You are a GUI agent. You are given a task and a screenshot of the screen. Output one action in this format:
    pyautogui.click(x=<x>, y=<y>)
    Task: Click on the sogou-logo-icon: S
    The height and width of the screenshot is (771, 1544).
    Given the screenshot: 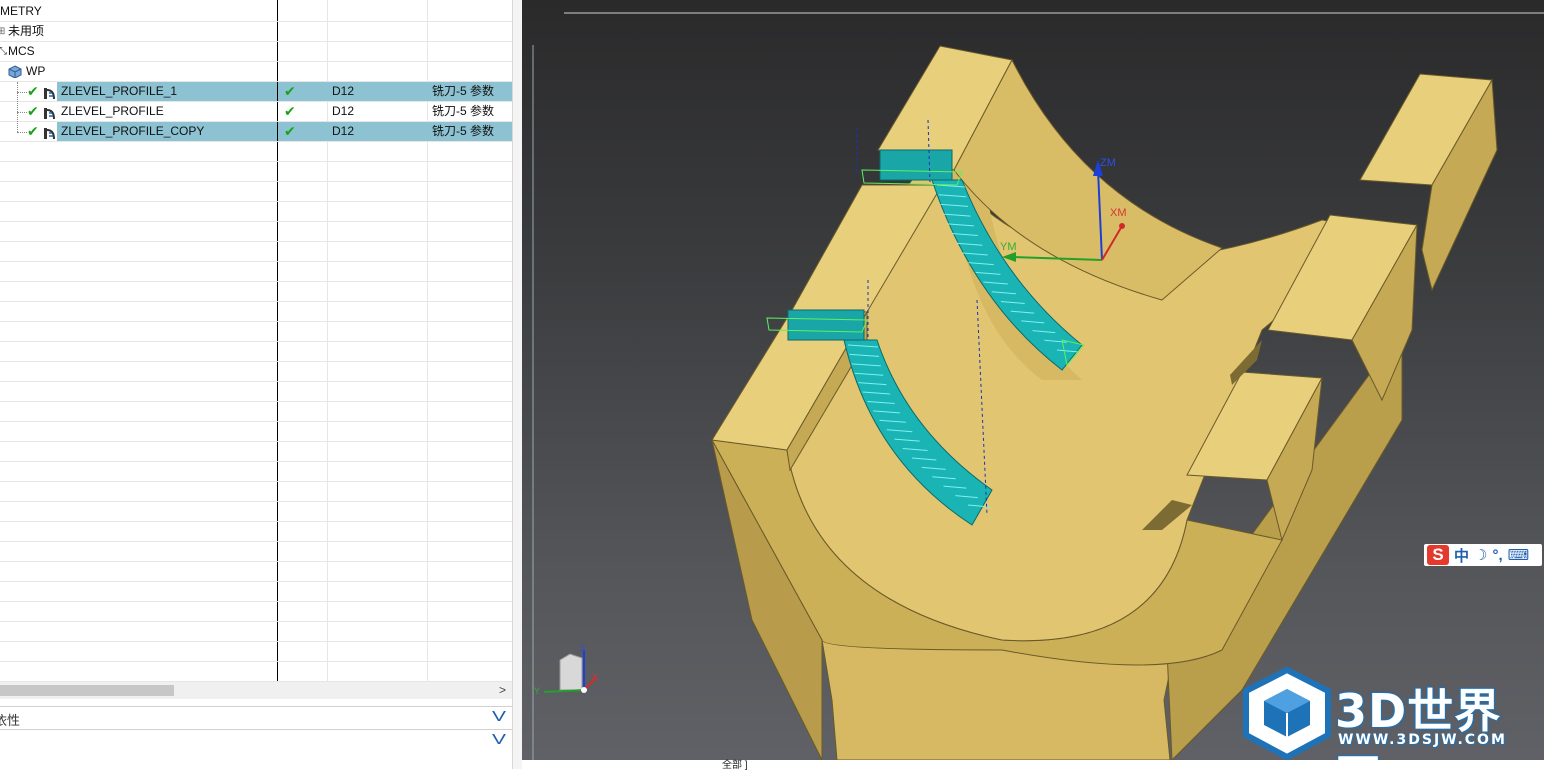 What is the action you would take?
    pyautogui.click(x=1438, y=555)
    